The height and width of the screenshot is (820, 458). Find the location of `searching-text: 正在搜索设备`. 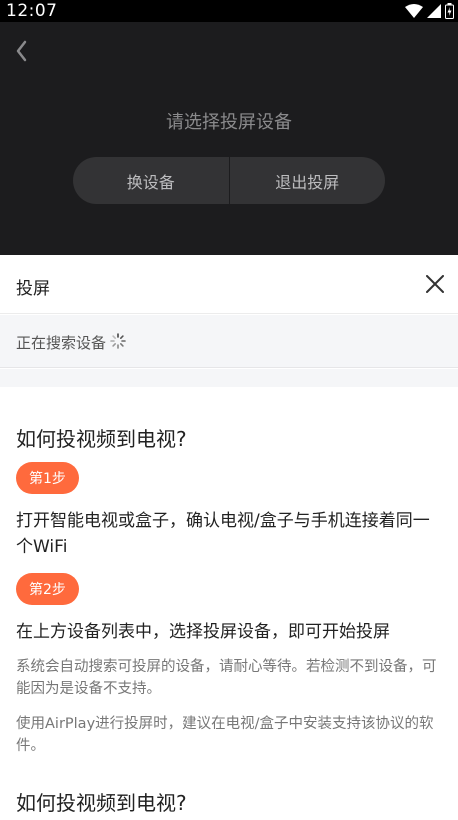

searching-text: 正在搜索设备 is located at coordinates (61, 343).